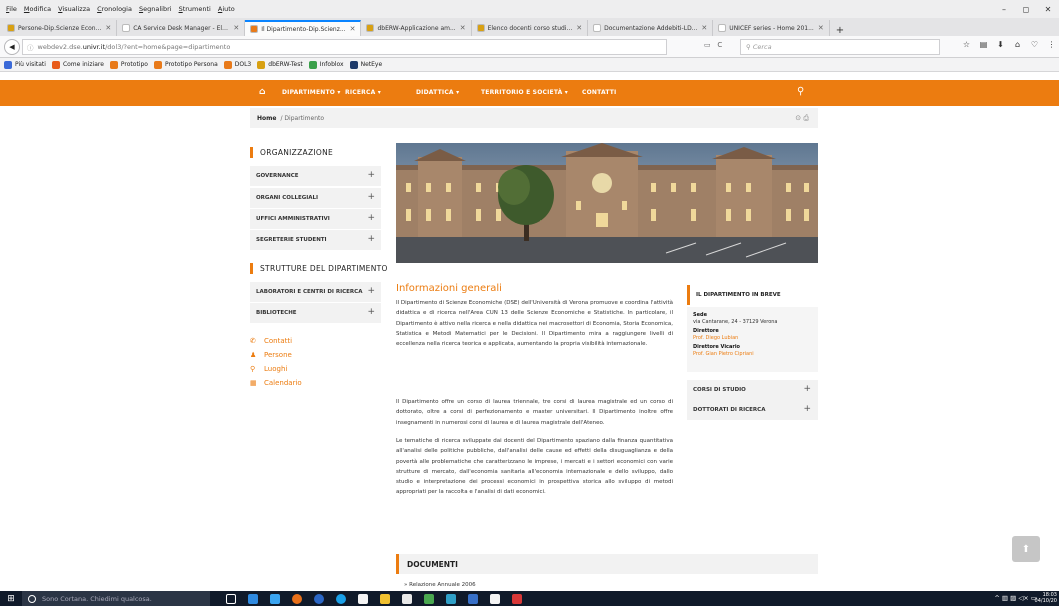 This screenshot has width=1059, height=606. Describe the element at coordinates (840, 47) in the screenshot. I see `search-box: ⚲ Cerca` at that location.